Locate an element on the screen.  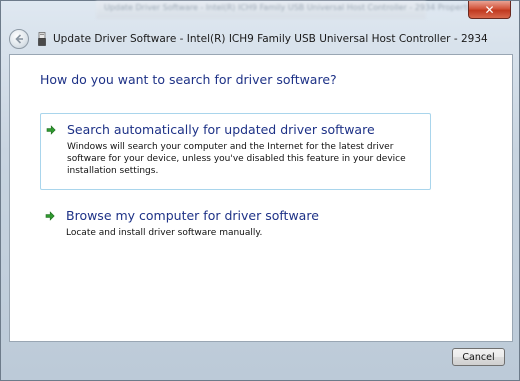
close-icon: ✕ is located at coordinates (489, 9).